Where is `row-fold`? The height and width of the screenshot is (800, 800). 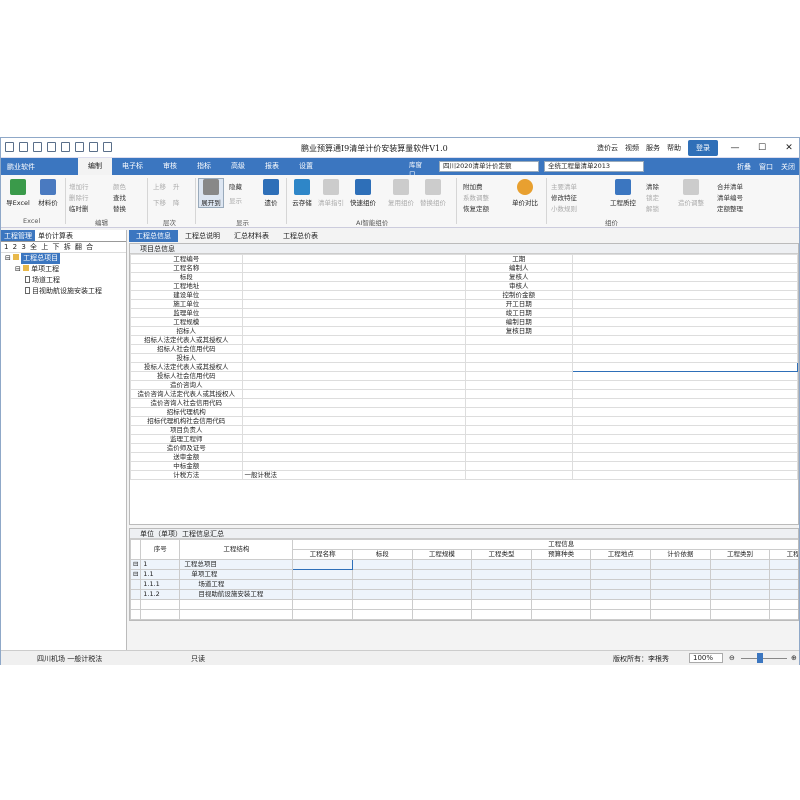 row-fold is located at coordinates (136, 594).